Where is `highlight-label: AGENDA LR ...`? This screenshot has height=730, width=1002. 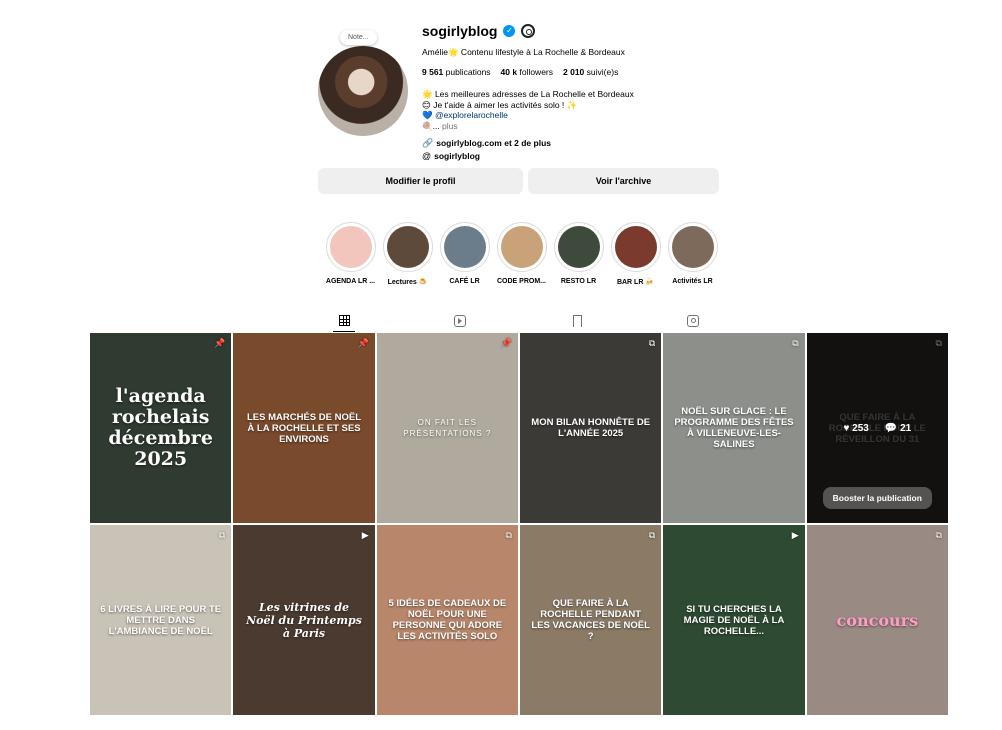
highlight-label: AGENDA LR ... is located at coordinates (350, 281).